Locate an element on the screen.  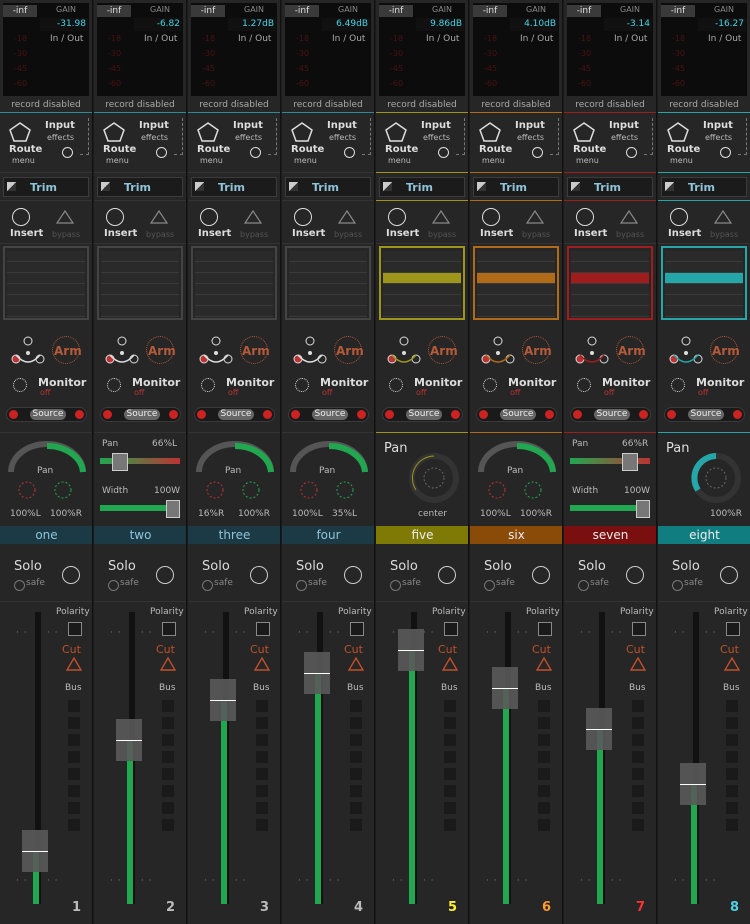
pan-slider is located at coordinates (610, 461).